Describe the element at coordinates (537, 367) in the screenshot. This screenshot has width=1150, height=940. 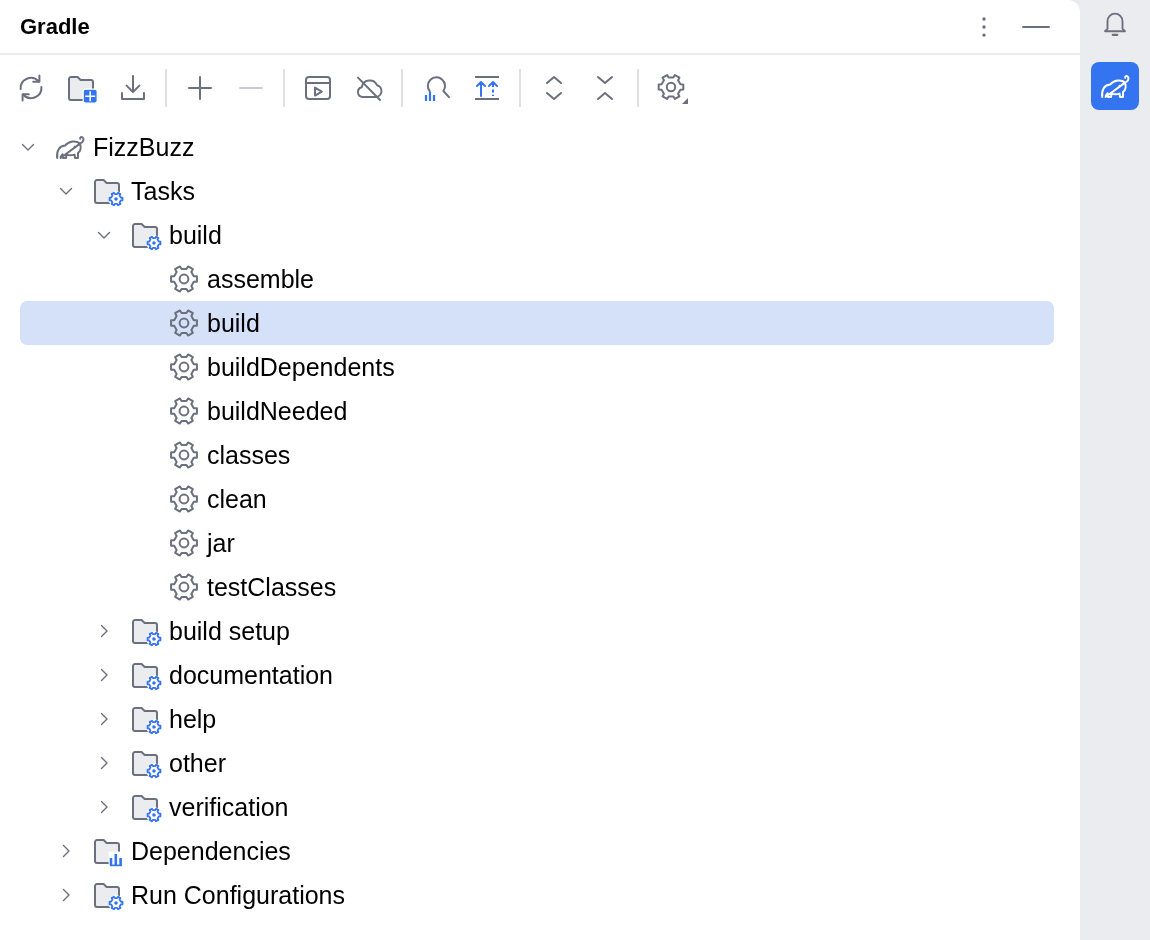
I see `tree-item: buildDependents` at that location.